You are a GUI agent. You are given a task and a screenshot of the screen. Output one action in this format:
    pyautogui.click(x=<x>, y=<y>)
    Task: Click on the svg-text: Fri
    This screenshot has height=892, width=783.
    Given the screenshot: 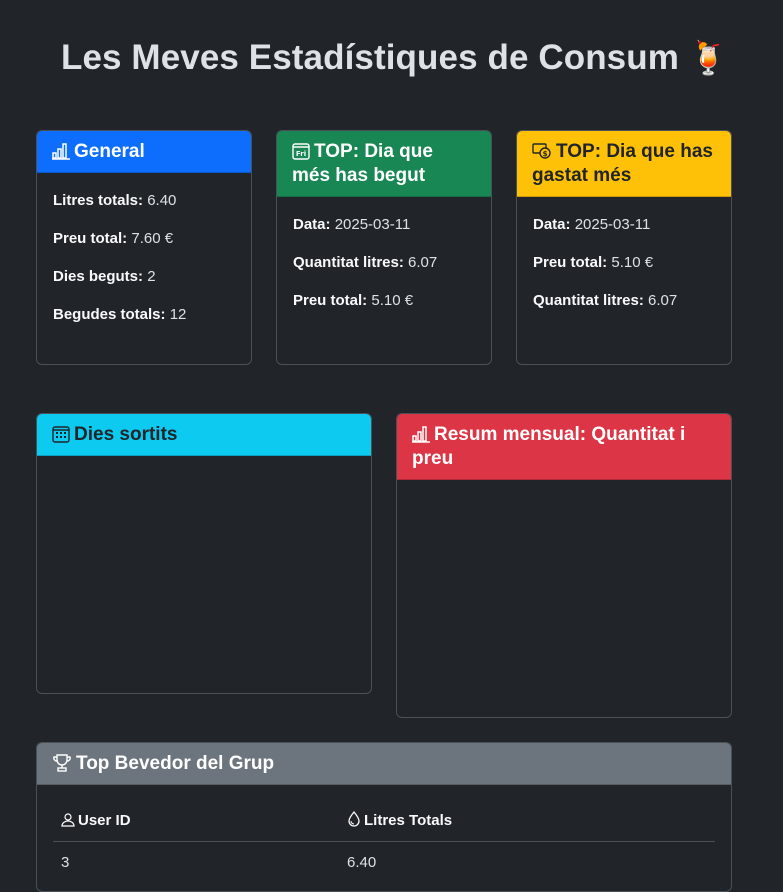 What is the action you would take?
    pyautogui.click(x=301, y=154)
    